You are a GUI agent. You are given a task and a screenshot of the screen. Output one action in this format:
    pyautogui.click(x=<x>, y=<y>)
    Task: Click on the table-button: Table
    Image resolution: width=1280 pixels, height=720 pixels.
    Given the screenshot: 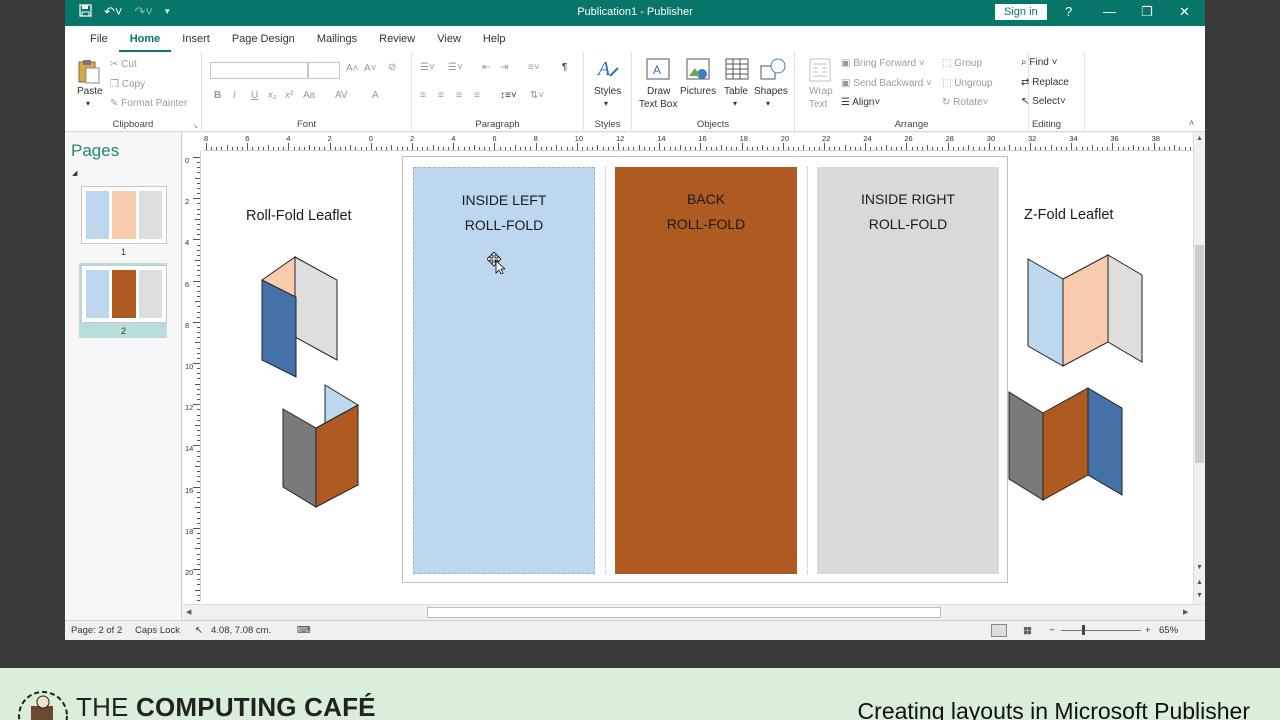 What is the action you would take?
    pyautogui.click(x=736, y=91)
    